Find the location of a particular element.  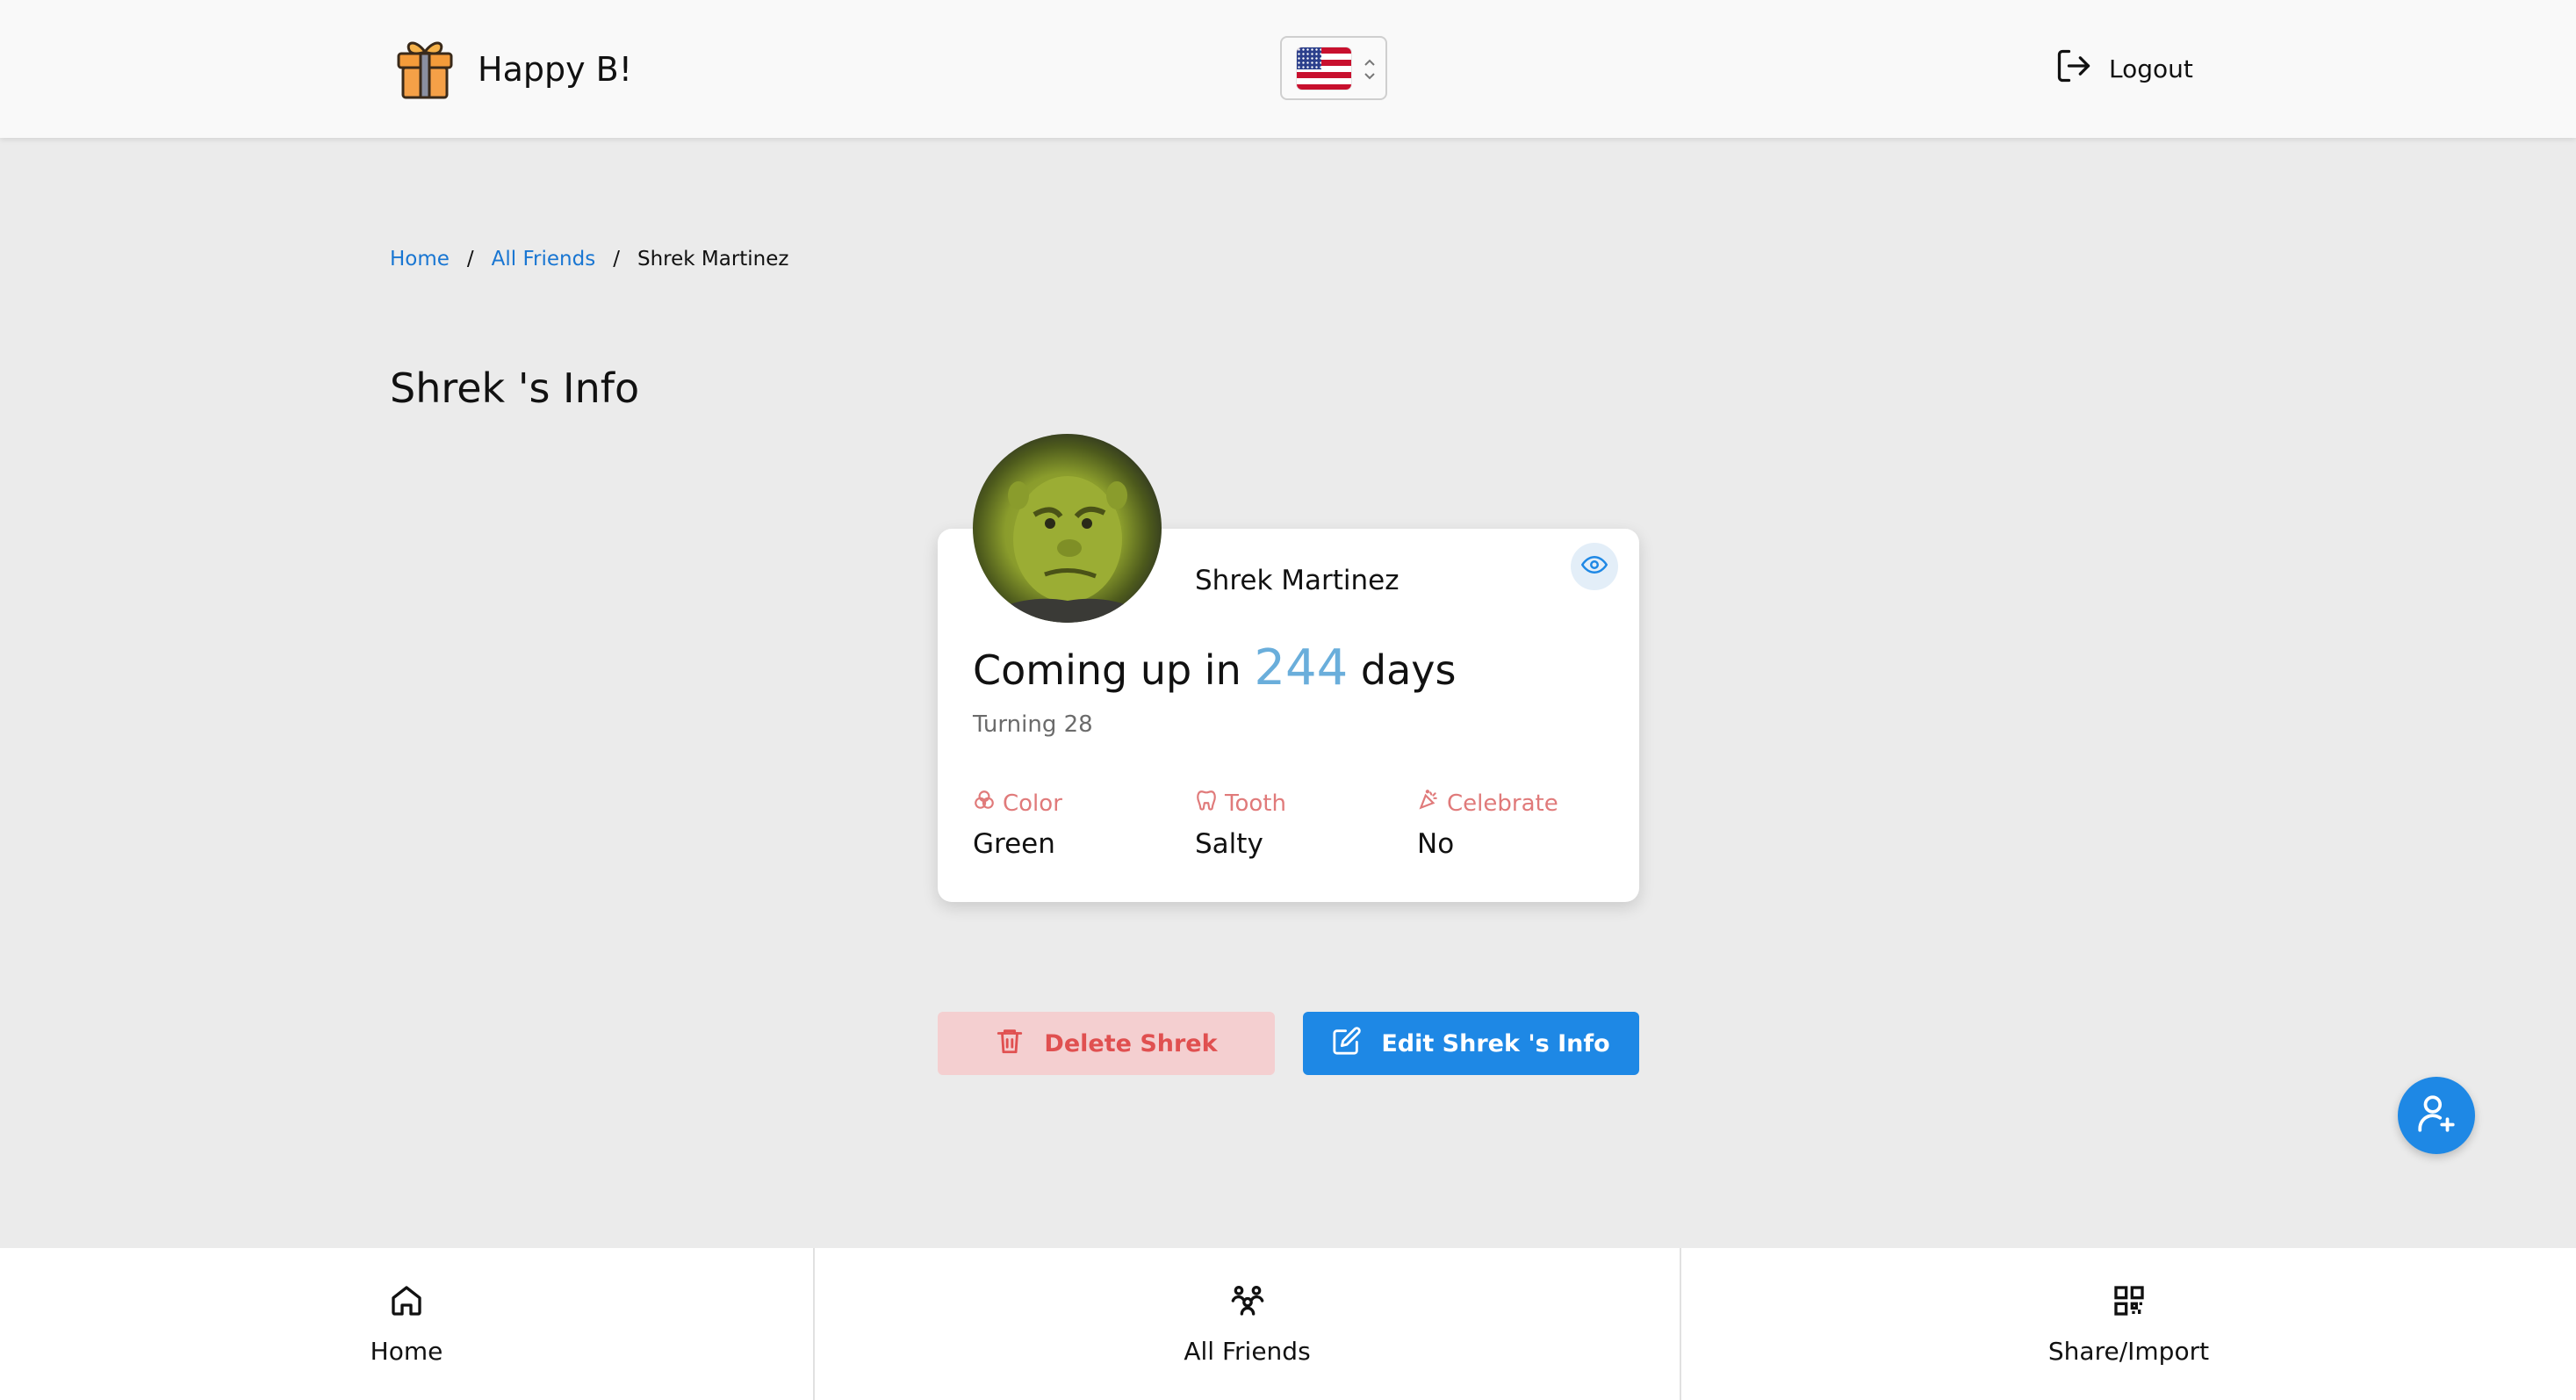

delete-friend-button: Delete Shrek is located at coordinates (1106, 1043).